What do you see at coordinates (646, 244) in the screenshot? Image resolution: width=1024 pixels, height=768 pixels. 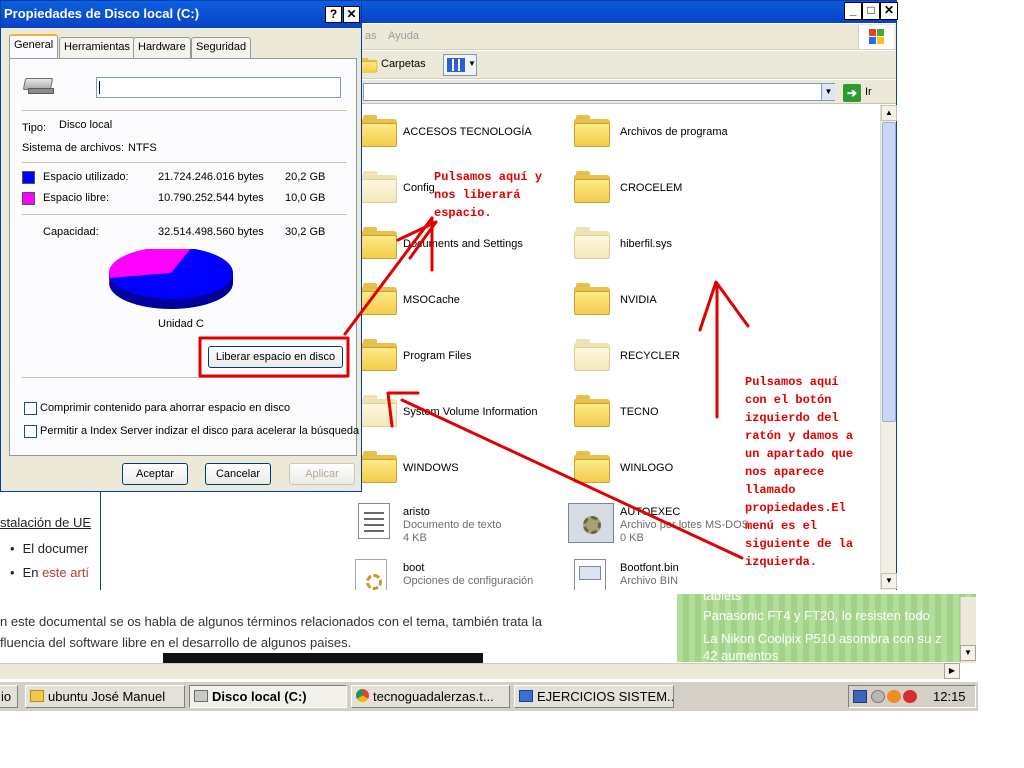 I see `item-name: hiberfil.sys` at bounding box center [646, 244].